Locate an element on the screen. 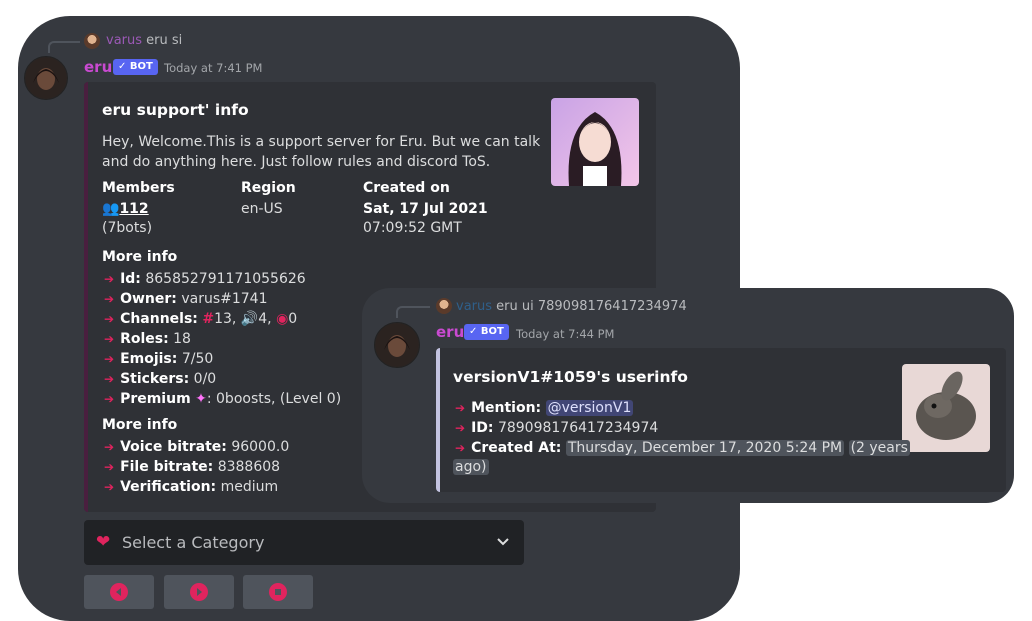 The width and height of the screenshot is (1032, 621). user-mention: @versionV1 is located at coordinates (589, 408).